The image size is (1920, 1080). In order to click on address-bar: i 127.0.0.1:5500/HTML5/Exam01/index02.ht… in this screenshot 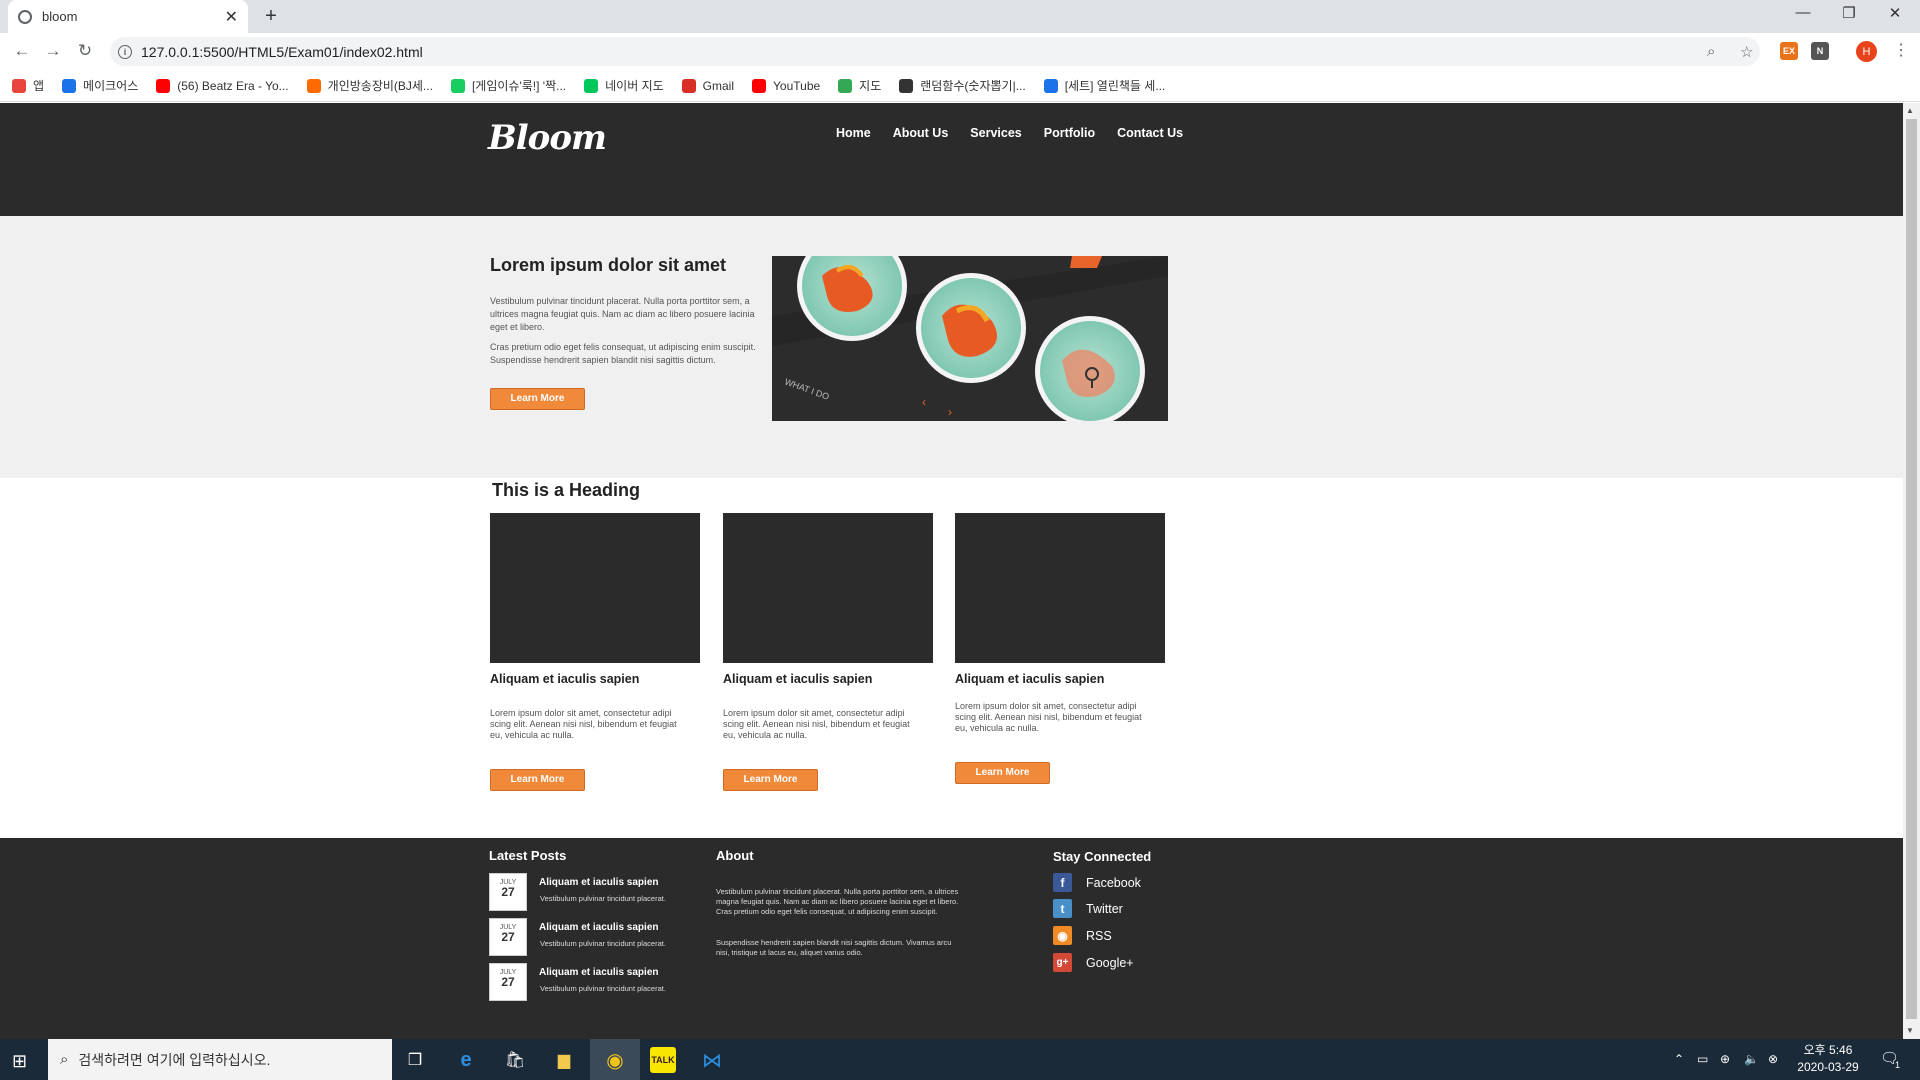, I will do `click(935, 51)`.